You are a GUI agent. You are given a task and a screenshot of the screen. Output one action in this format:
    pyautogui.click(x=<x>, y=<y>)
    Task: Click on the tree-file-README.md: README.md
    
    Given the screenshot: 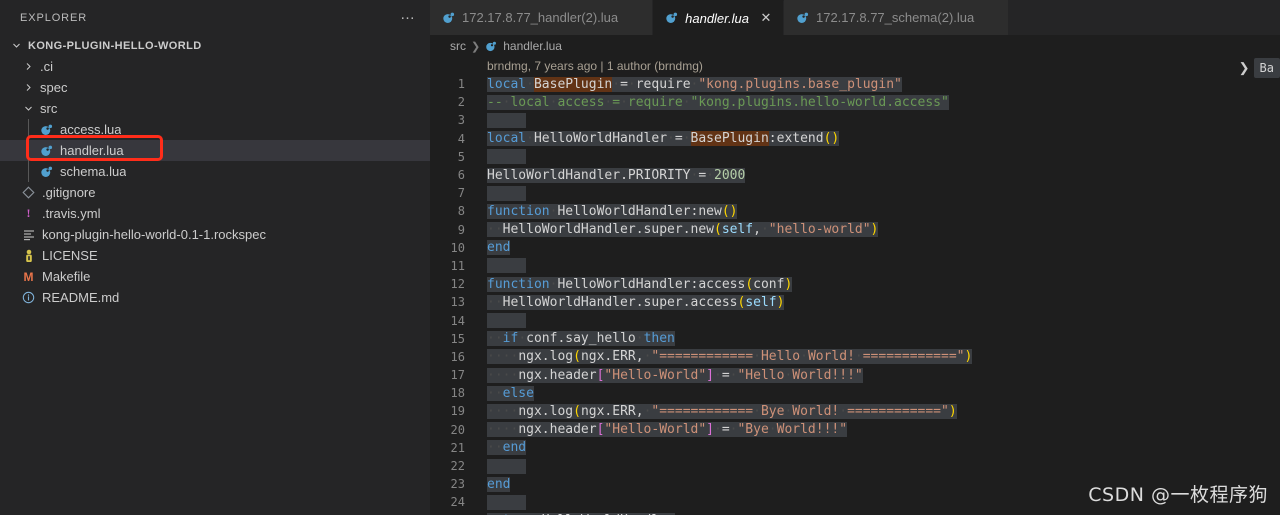 What is the action you would take?
    pyautogui.click(x=215, y=297)
    